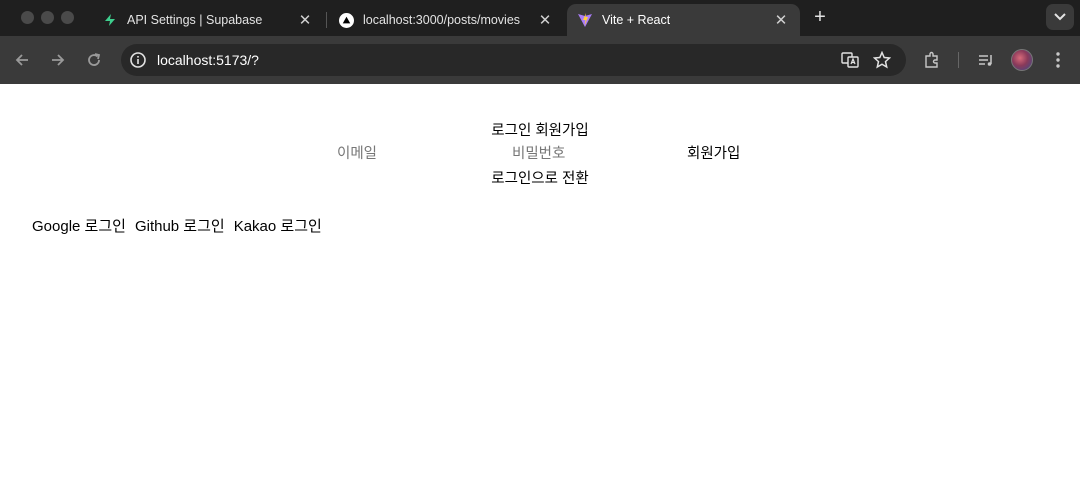  I want to click on auth-form: 이메일 비밀번호 회원가입, so click(540, 152).